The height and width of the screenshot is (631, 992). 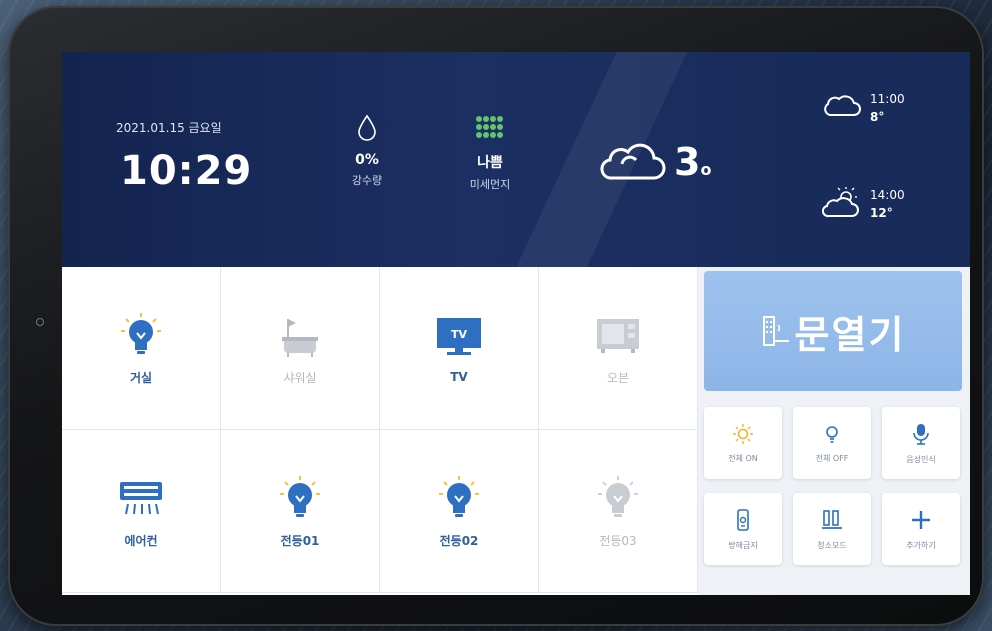 What do you see at coordinates (775, 331) in the screenshot?
I see `door-lock-icon` at bounding box center [775, 331].